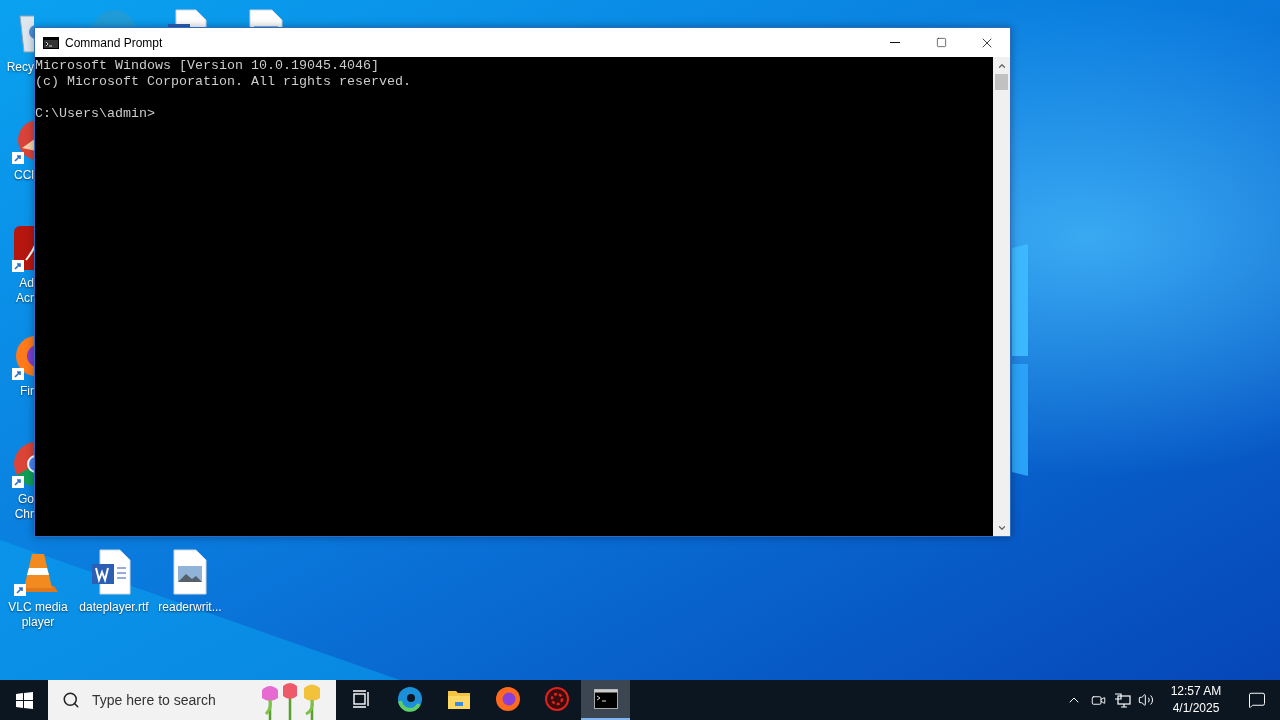  I want to click on network-icon, so click(1122, 700).